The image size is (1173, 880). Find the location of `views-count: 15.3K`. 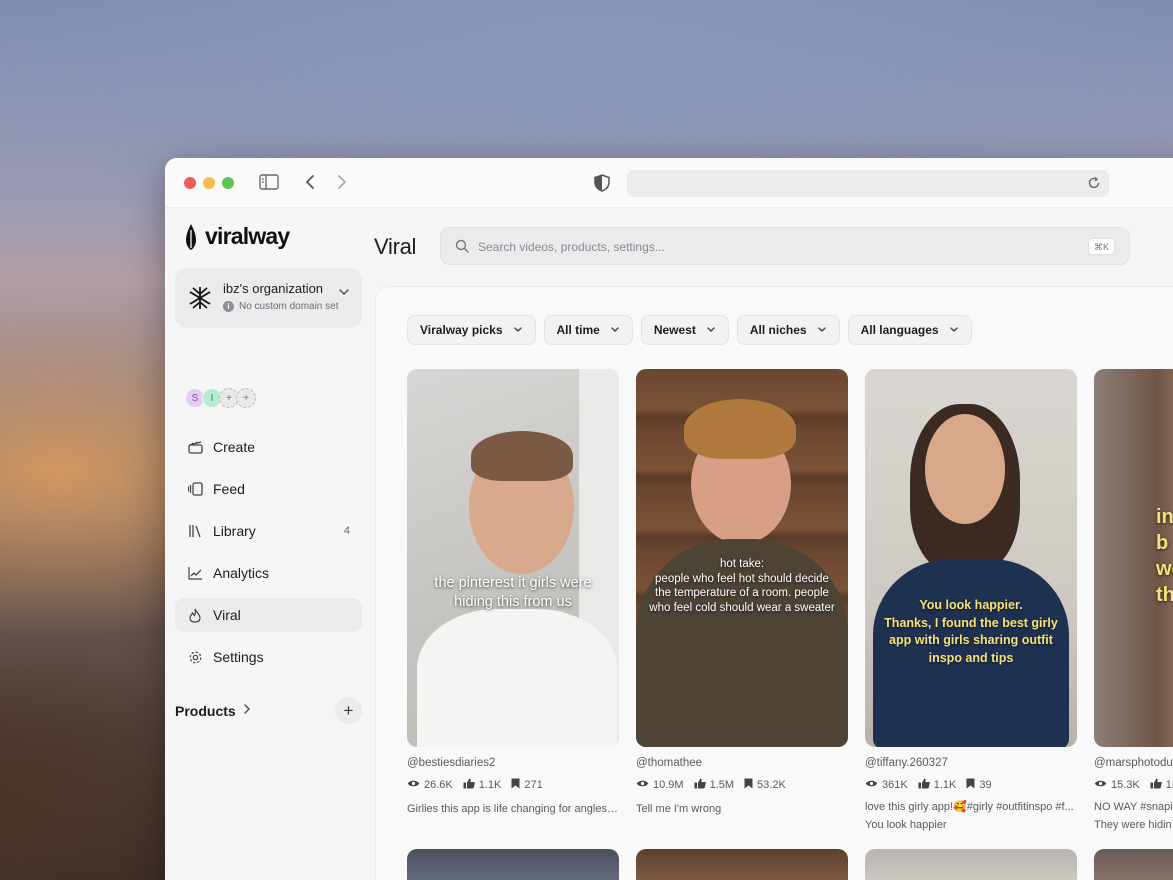

views-count: 15.3K is located at coordinates (1125, 785).